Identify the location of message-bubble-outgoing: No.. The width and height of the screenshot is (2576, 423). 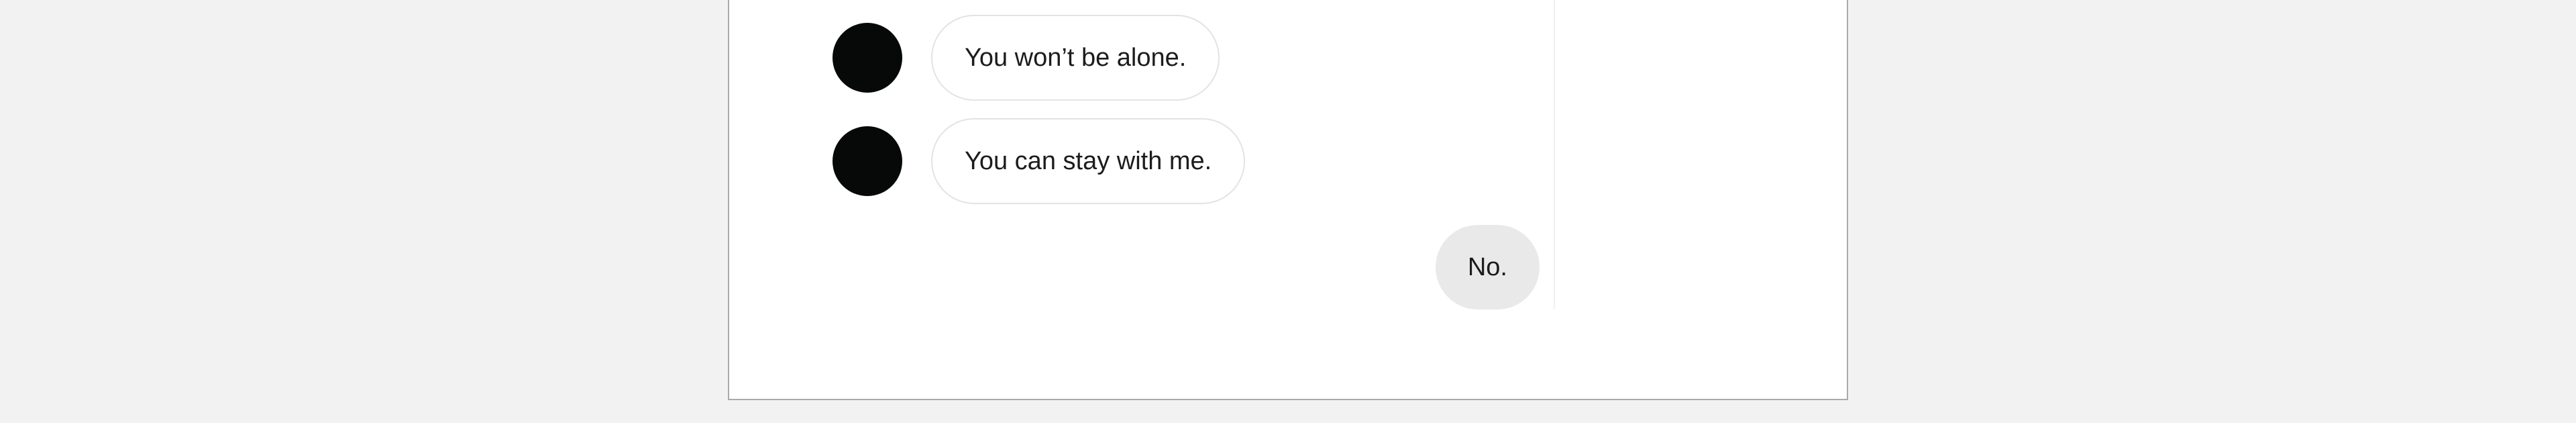
(1487, 267).